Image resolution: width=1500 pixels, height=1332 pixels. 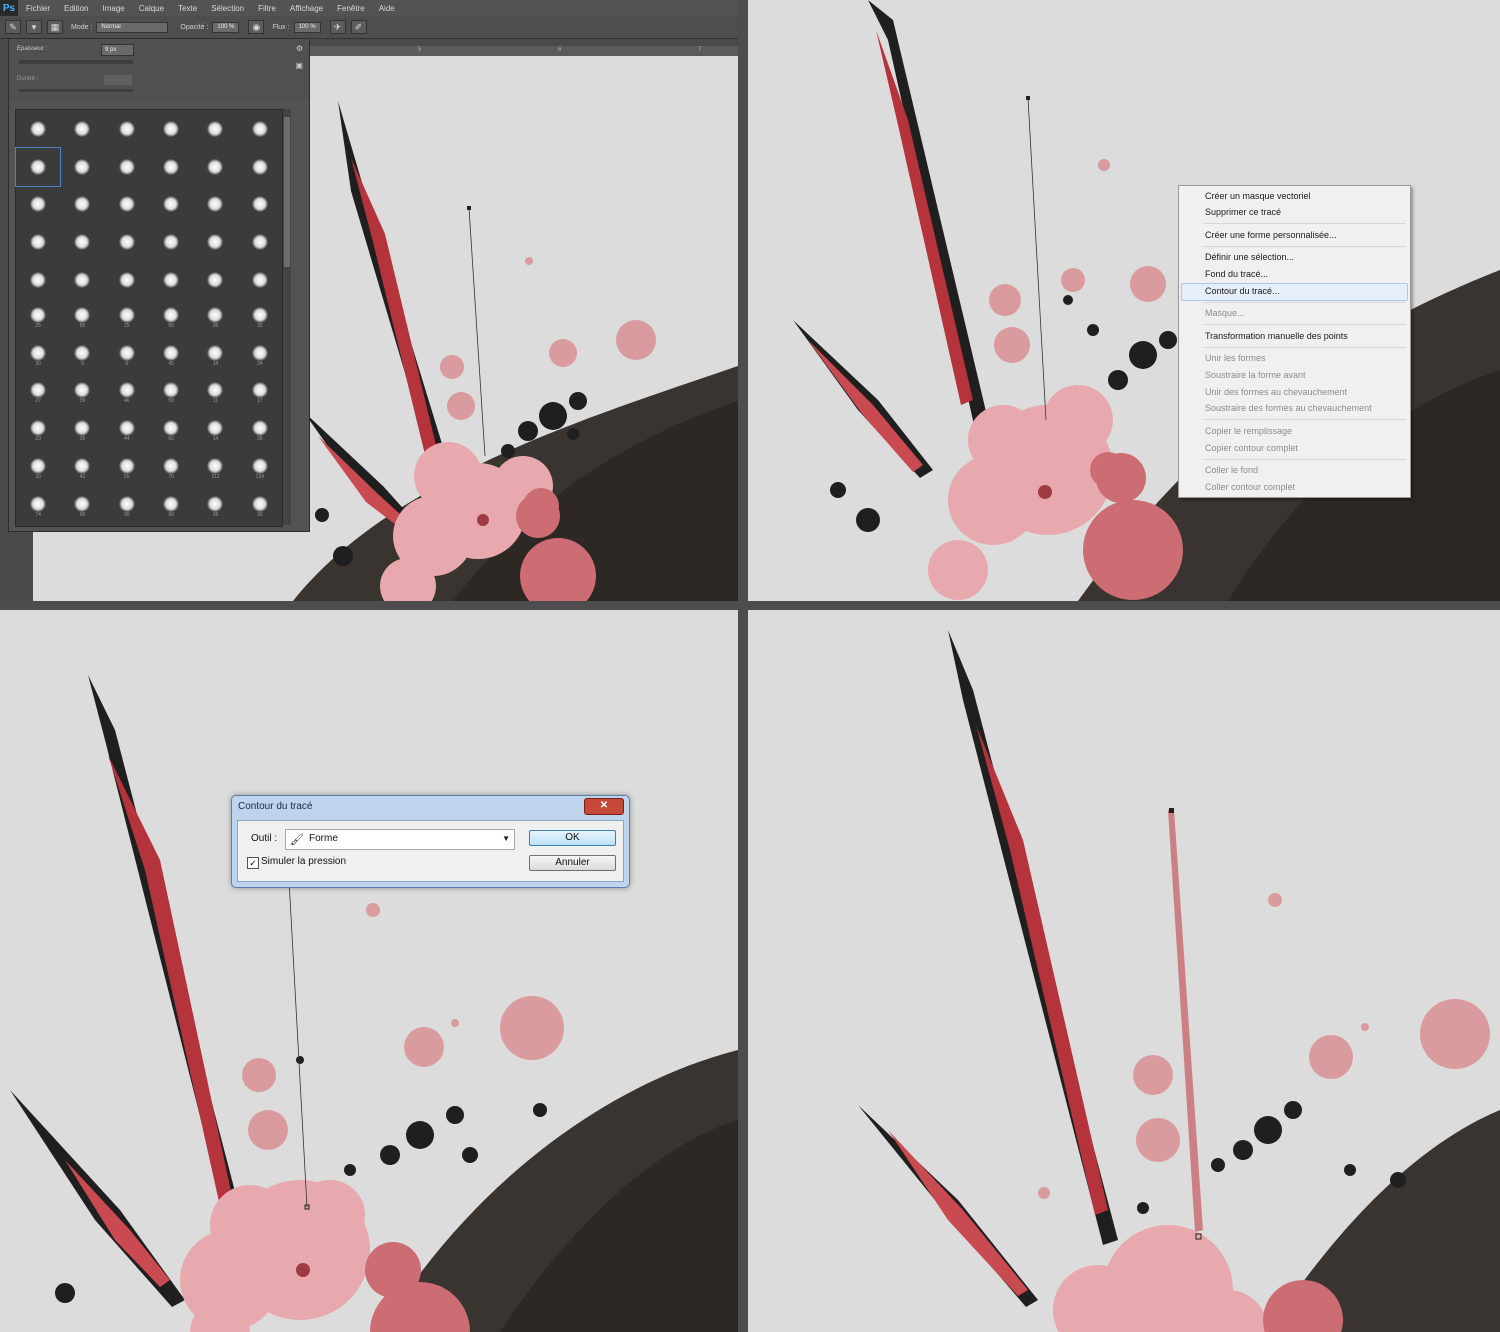 What do you see at coordinates (307, 27) in the screenshot?
I see `flow-input: 100 %` at bounding box center [307, 27].